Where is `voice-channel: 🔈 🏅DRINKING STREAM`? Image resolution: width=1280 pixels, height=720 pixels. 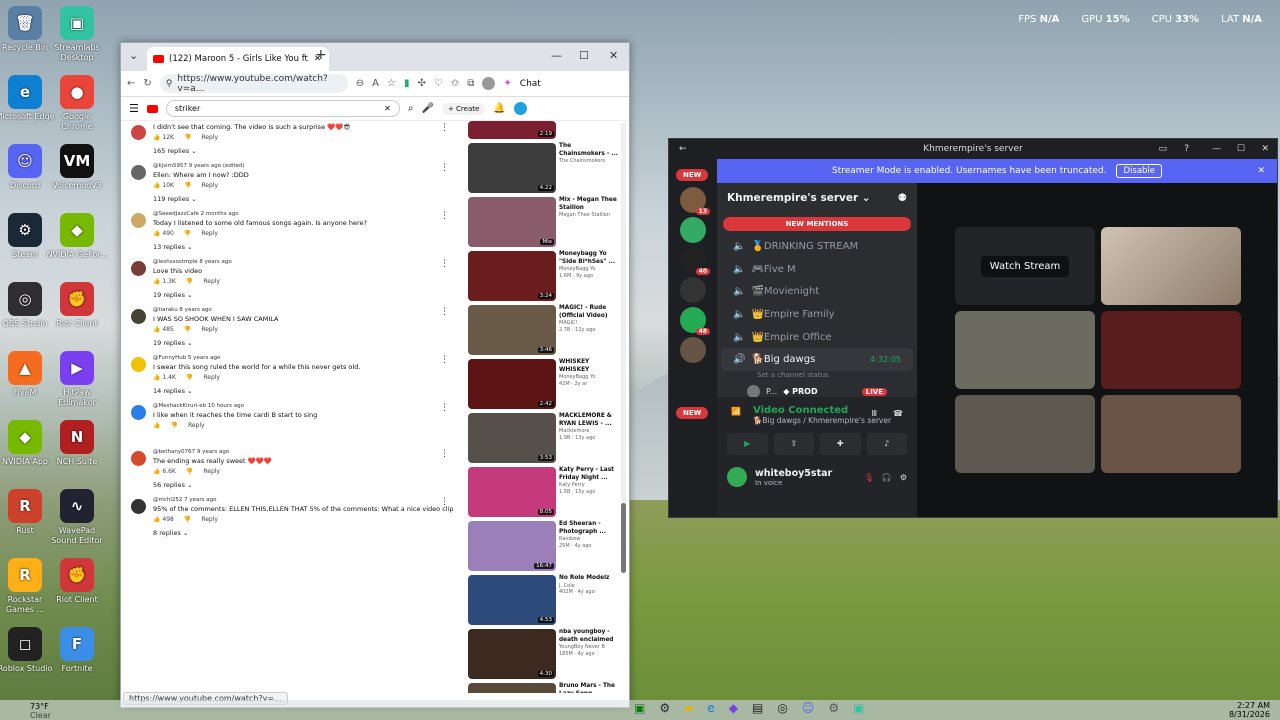
voice-channel: 🔈 🏅DRINKING STREAM is located at coordinates (817, 246).